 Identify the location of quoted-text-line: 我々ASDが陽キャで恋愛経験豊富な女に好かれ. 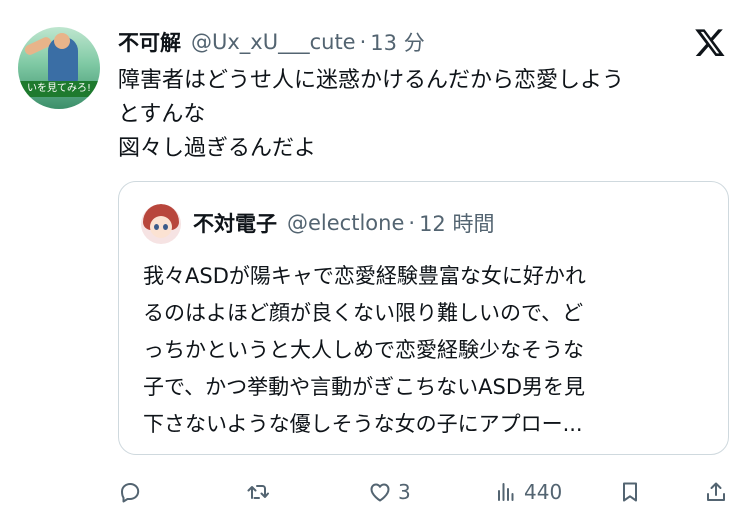
(364, 276).